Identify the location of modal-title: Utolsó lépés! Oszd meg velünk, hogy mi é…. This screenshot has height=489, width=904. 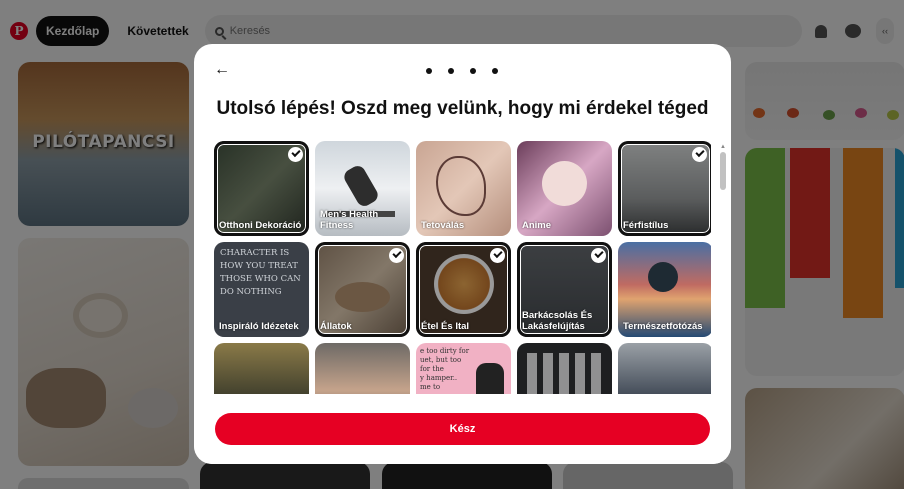
(462, 108).